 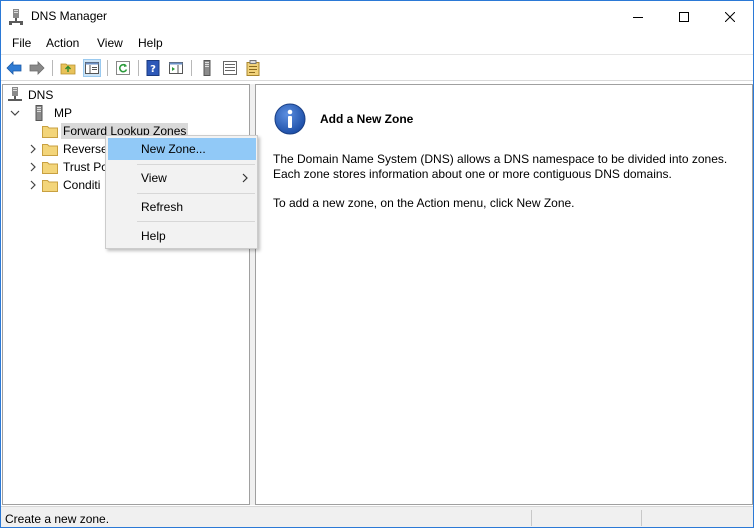 What do you see at coordinates (85, 167) in the screenshot?
I see `tree-label-trust-points: Trust Po` at bounding box center [85, 167].